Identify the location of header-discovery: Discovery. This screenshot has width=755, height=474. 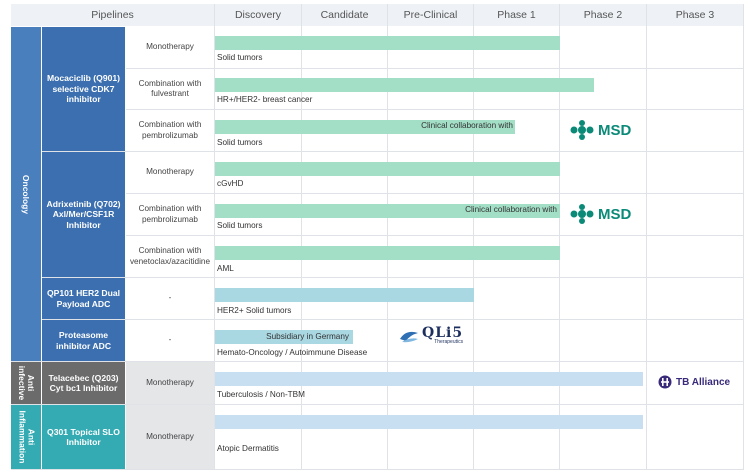
(258, 15).